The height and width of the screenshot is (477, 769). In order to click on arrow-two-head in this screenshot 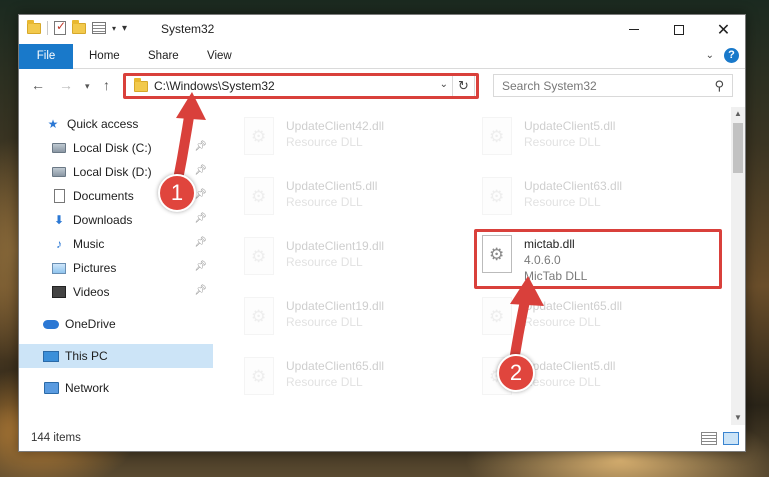, I will do `click(527, 291)`.